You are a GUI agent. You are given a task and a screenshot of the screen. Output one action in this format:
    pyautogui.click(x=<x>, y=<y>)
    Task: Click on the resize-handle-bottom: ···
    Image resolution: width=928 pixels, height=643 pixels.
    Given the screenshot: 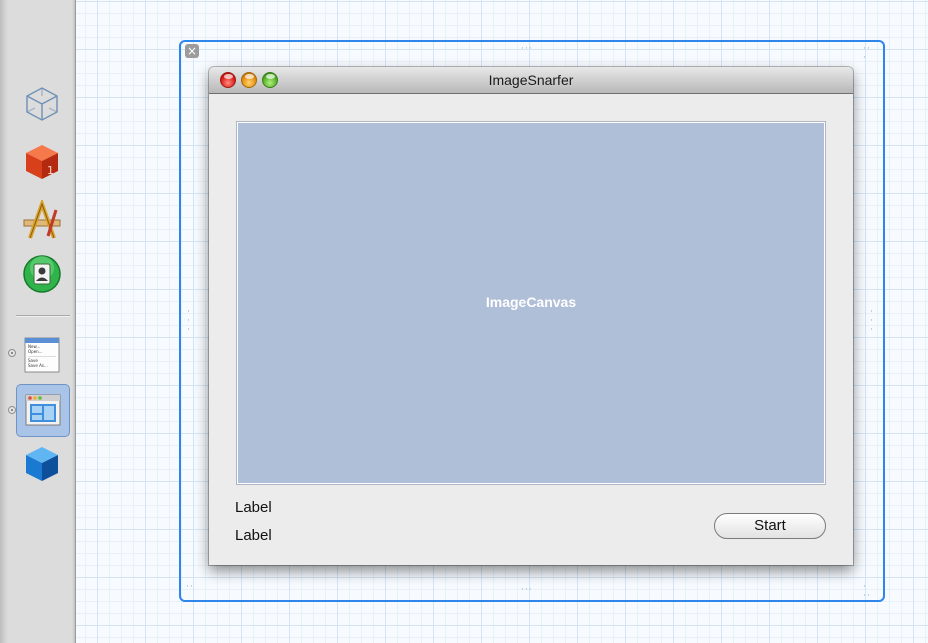 What is the action you would take?
    pyautogui.click(x=527, y=590)
    